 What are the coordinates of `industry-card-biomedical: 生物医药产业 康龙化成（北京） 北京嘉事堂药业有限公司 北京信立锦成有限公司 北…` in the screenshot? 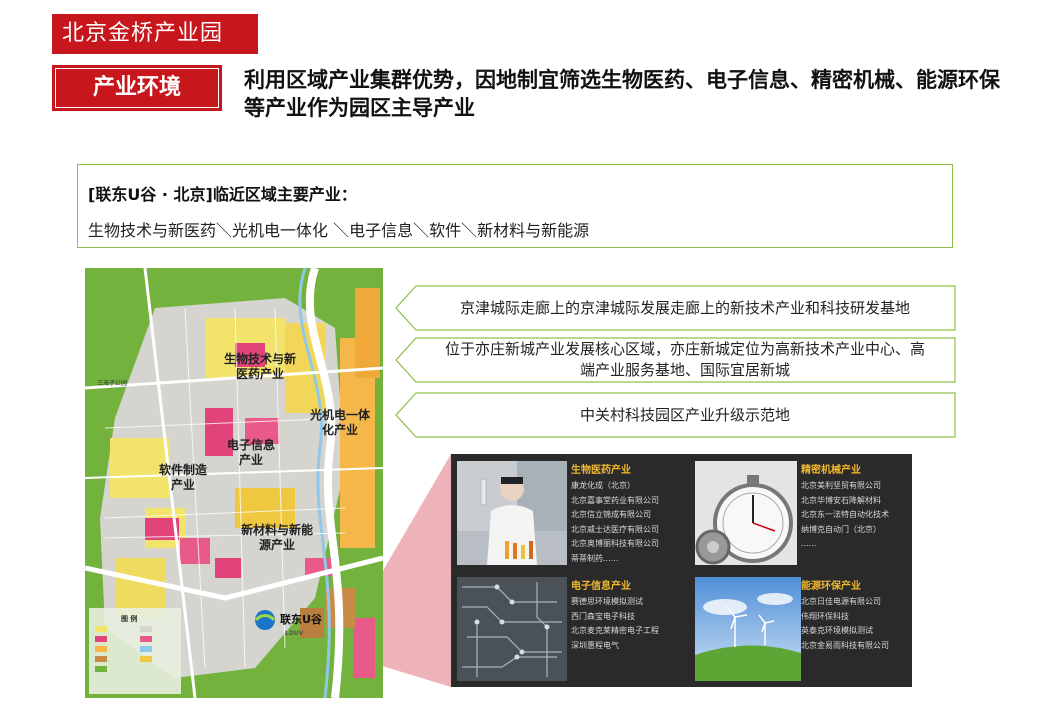 It's located at (567, 513).